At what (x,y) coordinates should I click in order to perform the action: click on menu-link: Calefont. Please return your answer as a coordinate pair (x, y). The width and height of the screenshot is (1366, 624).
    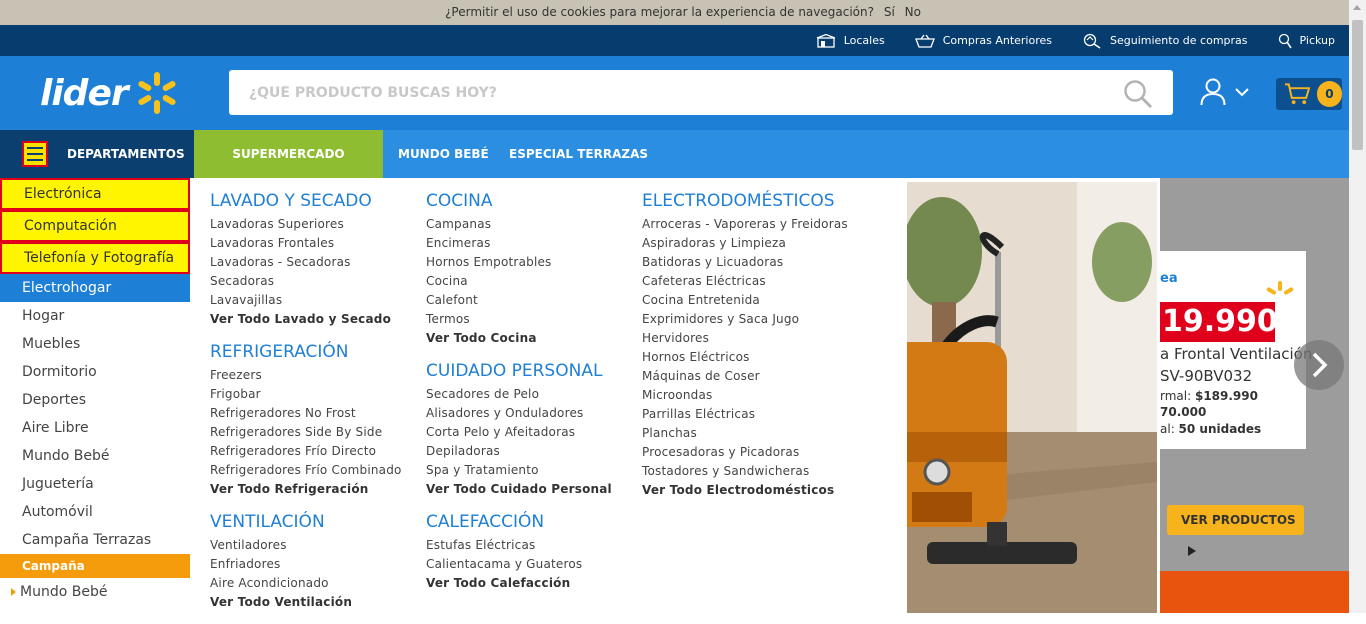
    Looking at the image, I should click on (519, 300).